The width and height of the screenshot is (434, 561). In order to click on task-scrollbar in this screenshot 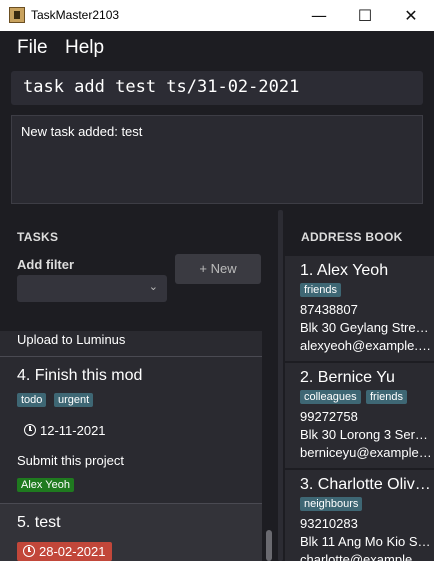, I will do `click(269, 446)`.